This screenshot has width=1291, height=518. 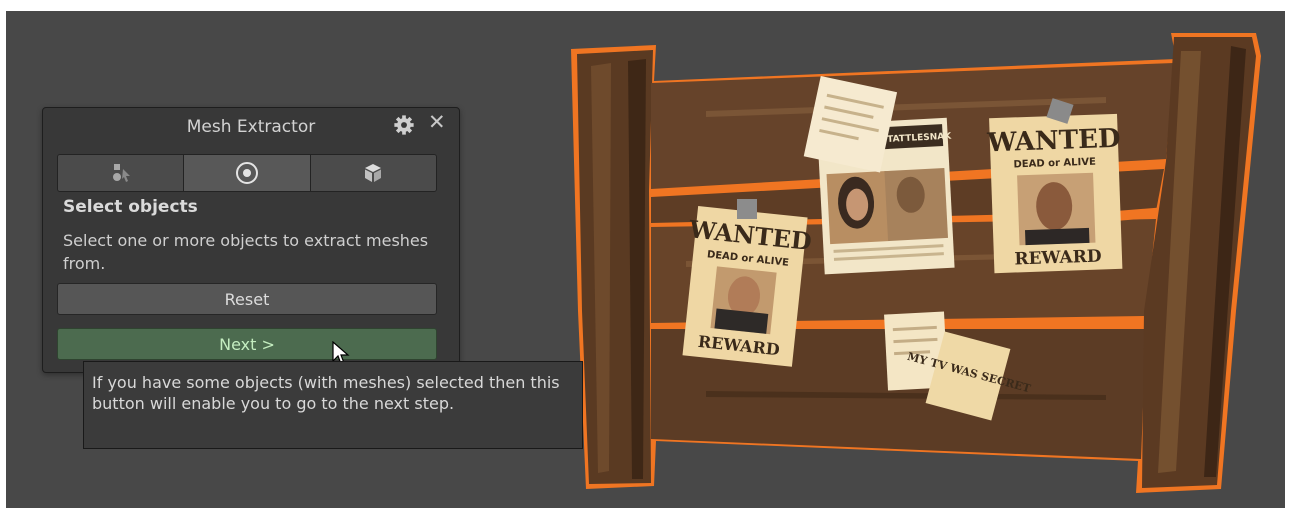 I want to click on gear-icon, so click(x=404, y=125).